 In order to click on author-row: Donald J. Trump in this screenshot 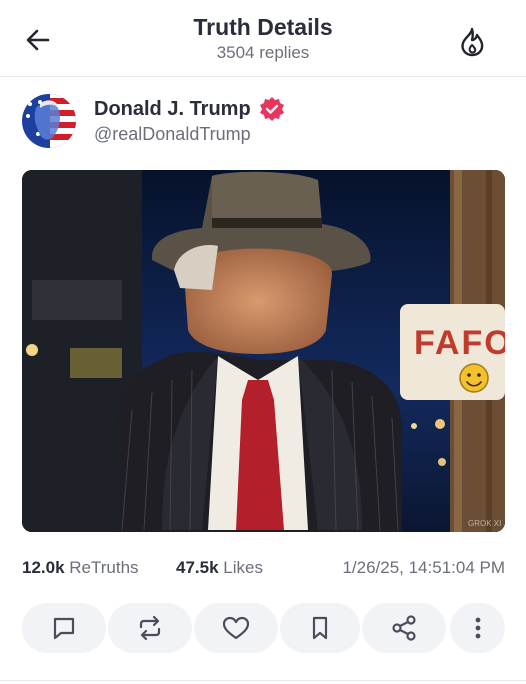, I will do `click(189, 109)`.